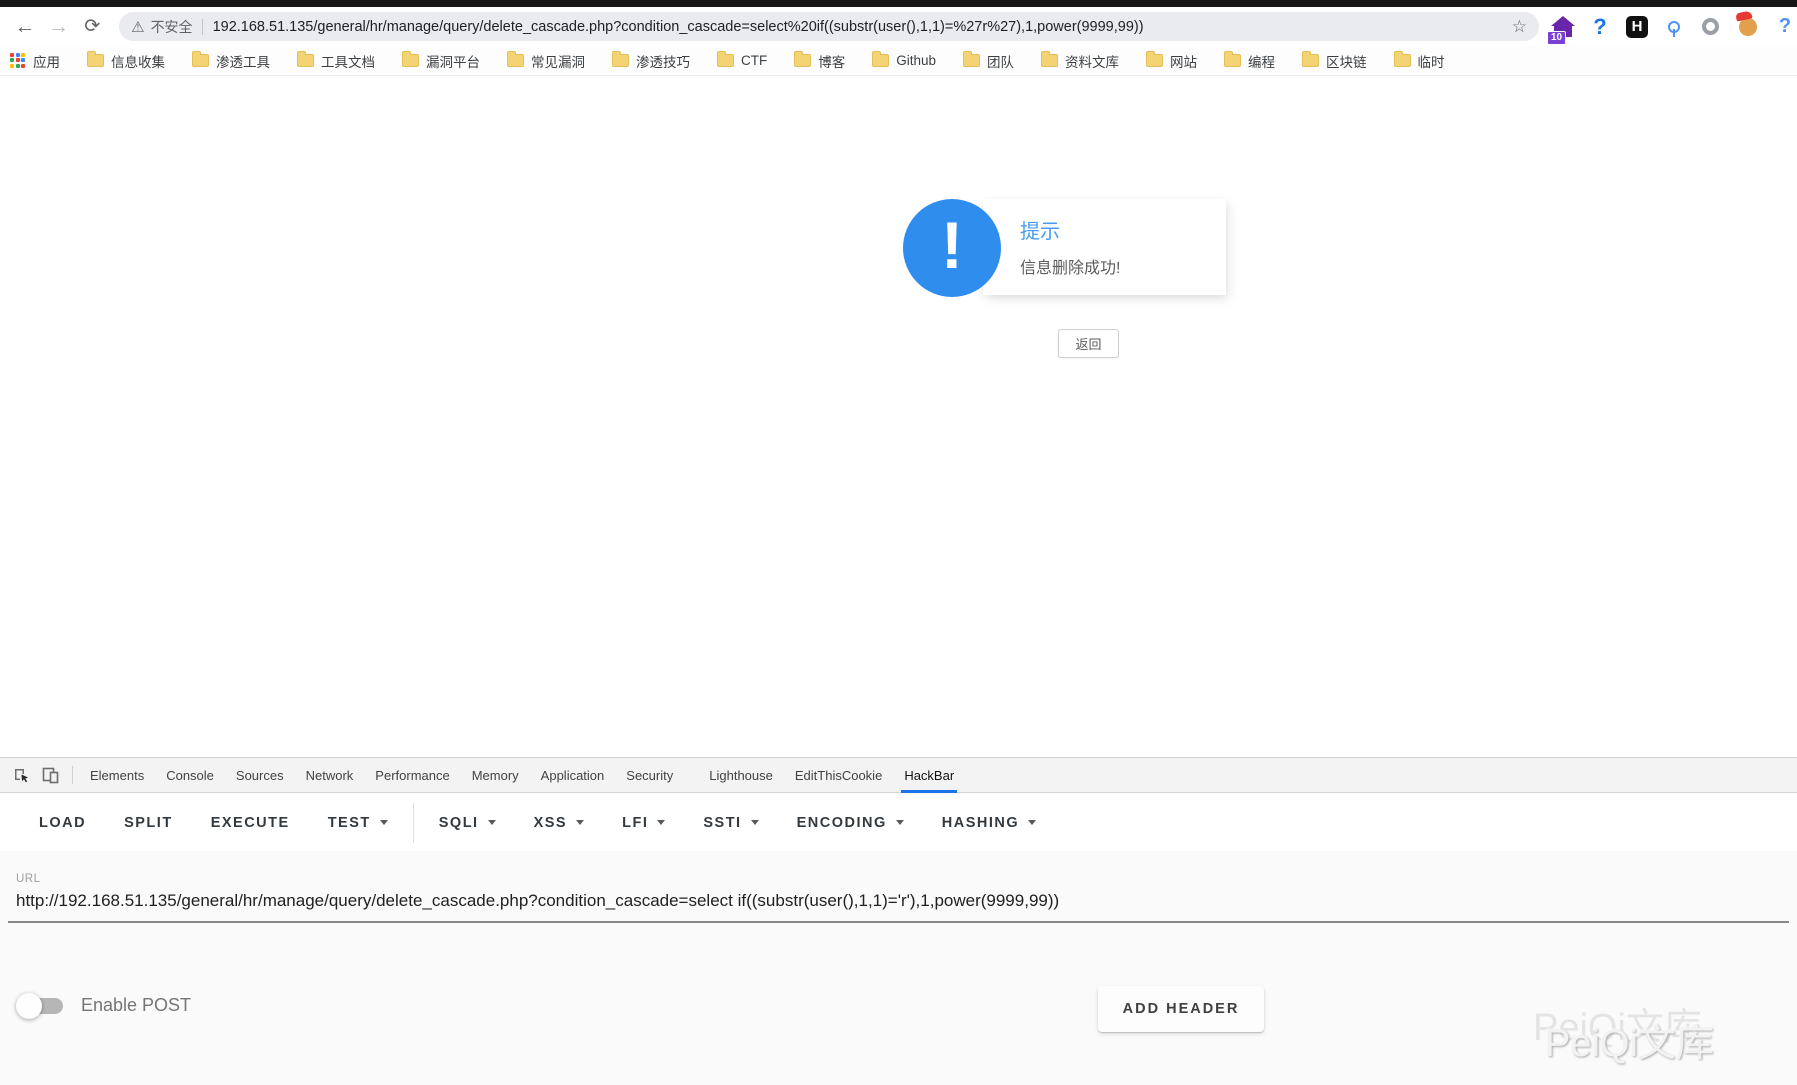 The height and width of the screenshot is (1085, 1797). I want to click on device-toolbar-icon, so click(51, 775).